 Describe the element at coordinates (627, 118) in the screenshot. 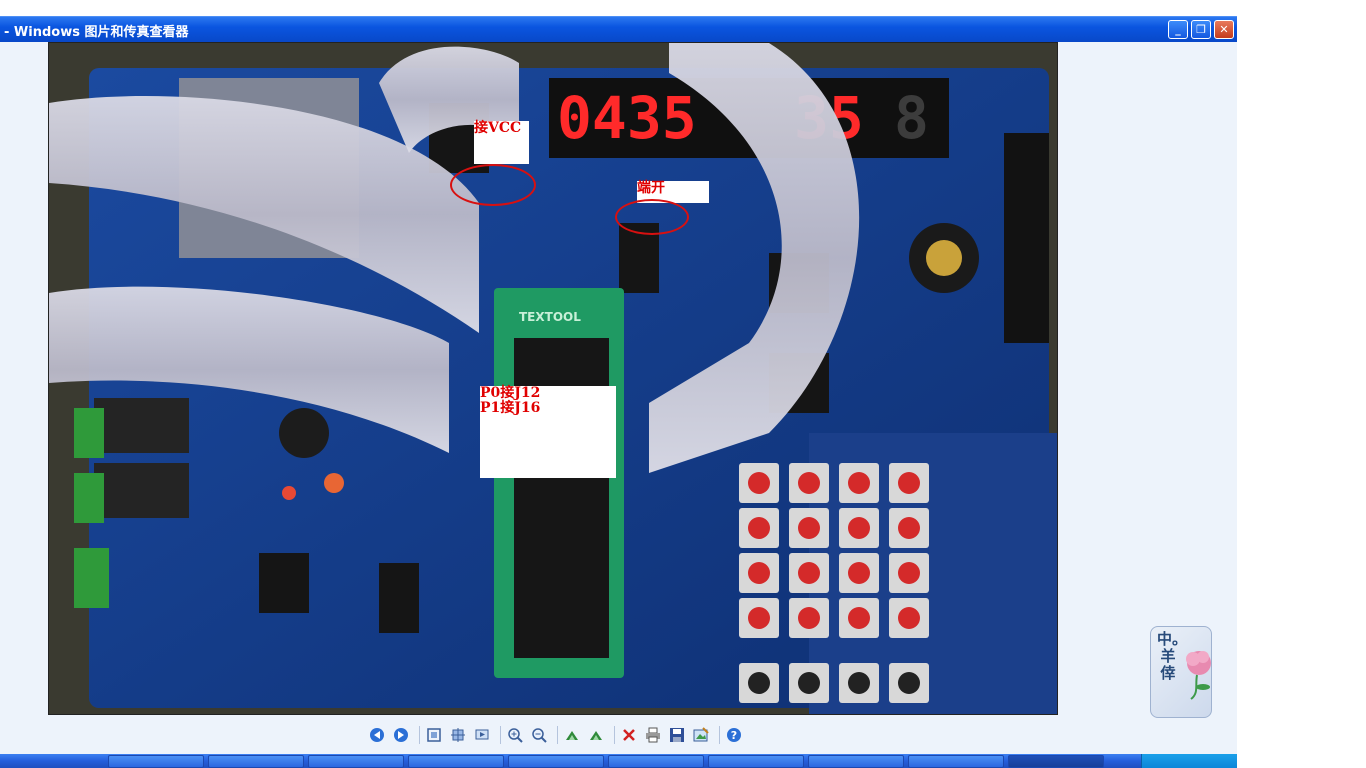

I see `seg-left-text: 0435` at that location.